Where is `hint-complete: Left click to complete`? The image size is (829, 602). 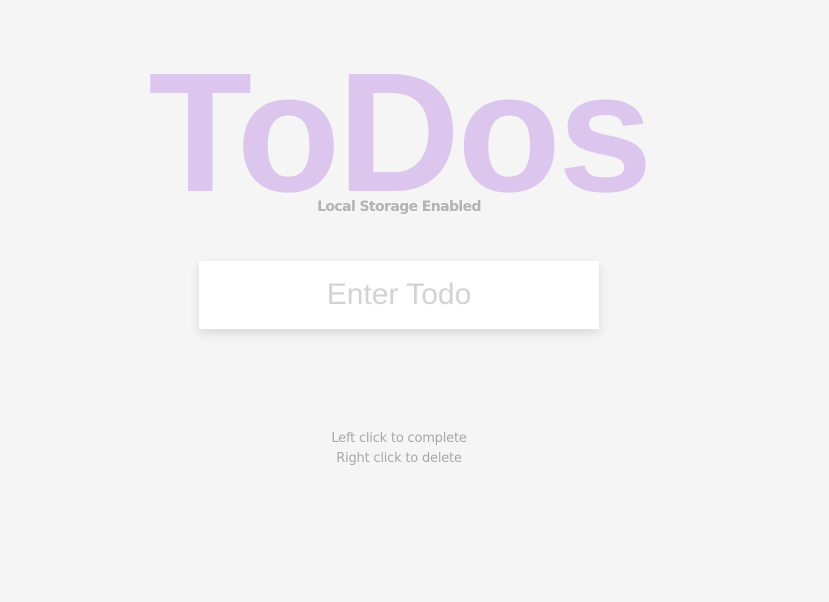
hint-complete: Left click to complete is located at coordinates (399, 438).